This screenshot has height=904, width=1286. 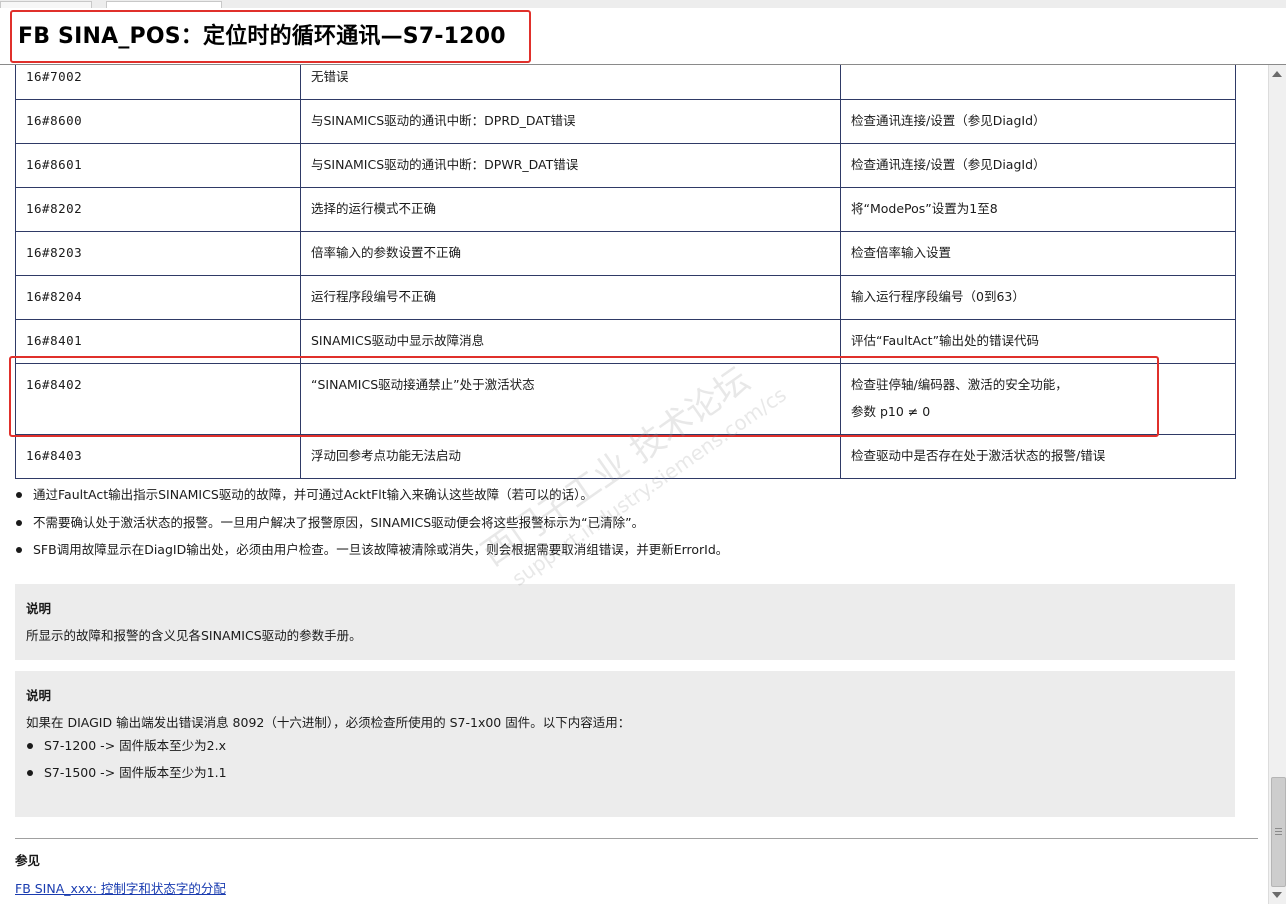 What do you see at coordinates (1038, 341) in the screenshot?
I see `error-remedy: 评估“FaultAct”输出处的错误代码` at bounding box center [1038, 341].